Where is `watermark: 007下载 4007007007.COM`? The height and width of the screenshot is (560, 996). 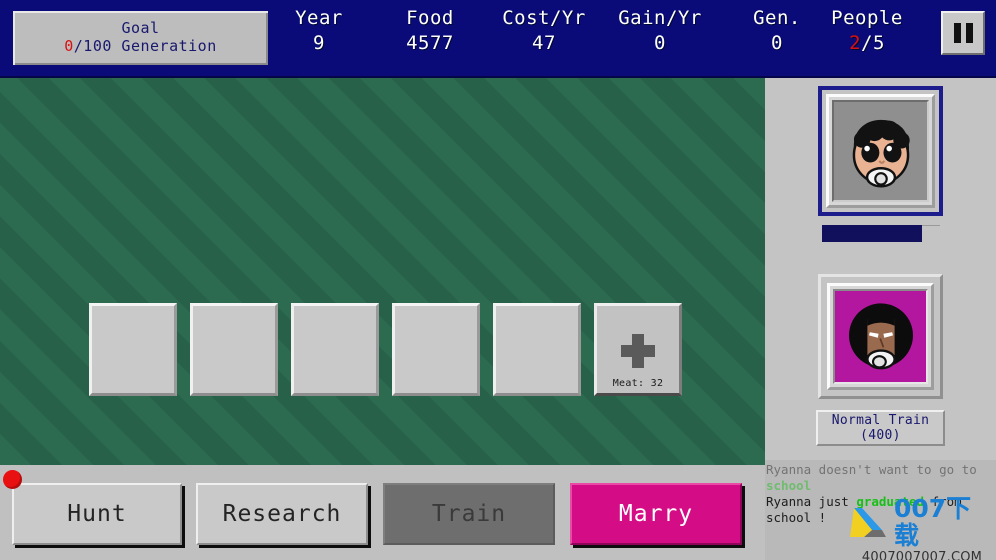
watermark: 007下载 4007007007.COM is located at coordinates (922, 527).